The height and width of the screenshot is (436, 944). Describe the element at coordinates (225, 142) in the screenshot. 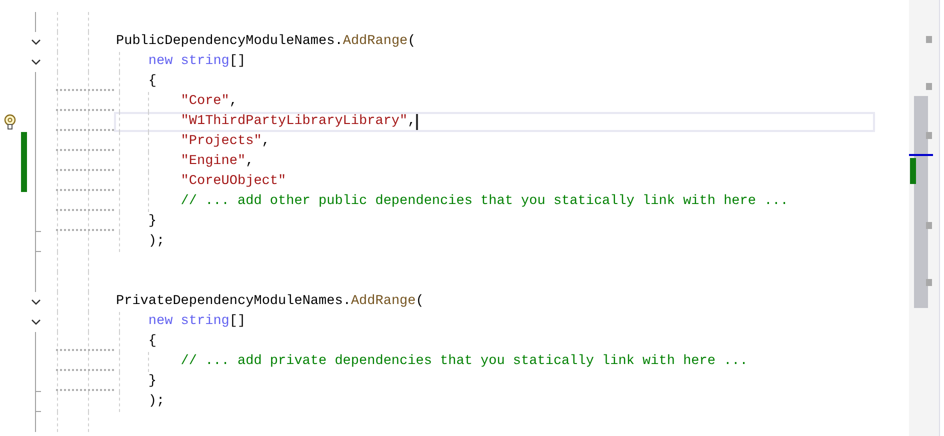

I see `code-line: "Projects",` at that location.